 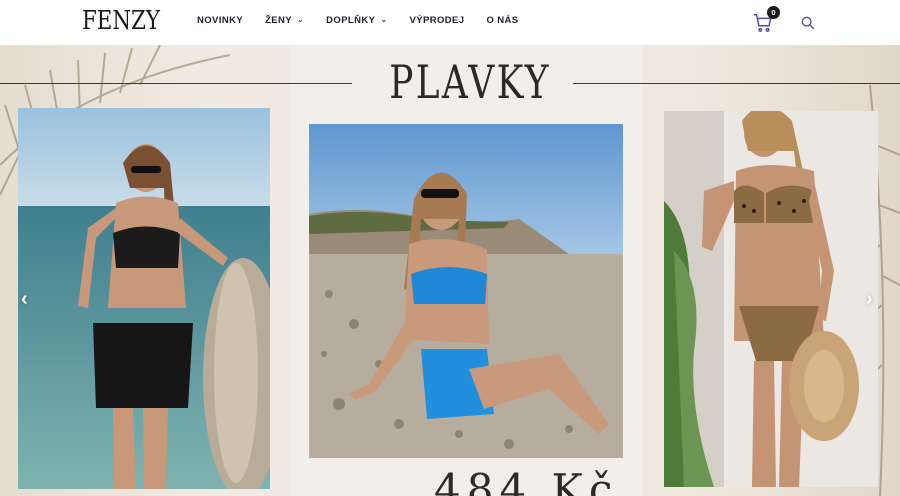 I want to click on hero-title: PLAVKY, so click(x=470, y=82).